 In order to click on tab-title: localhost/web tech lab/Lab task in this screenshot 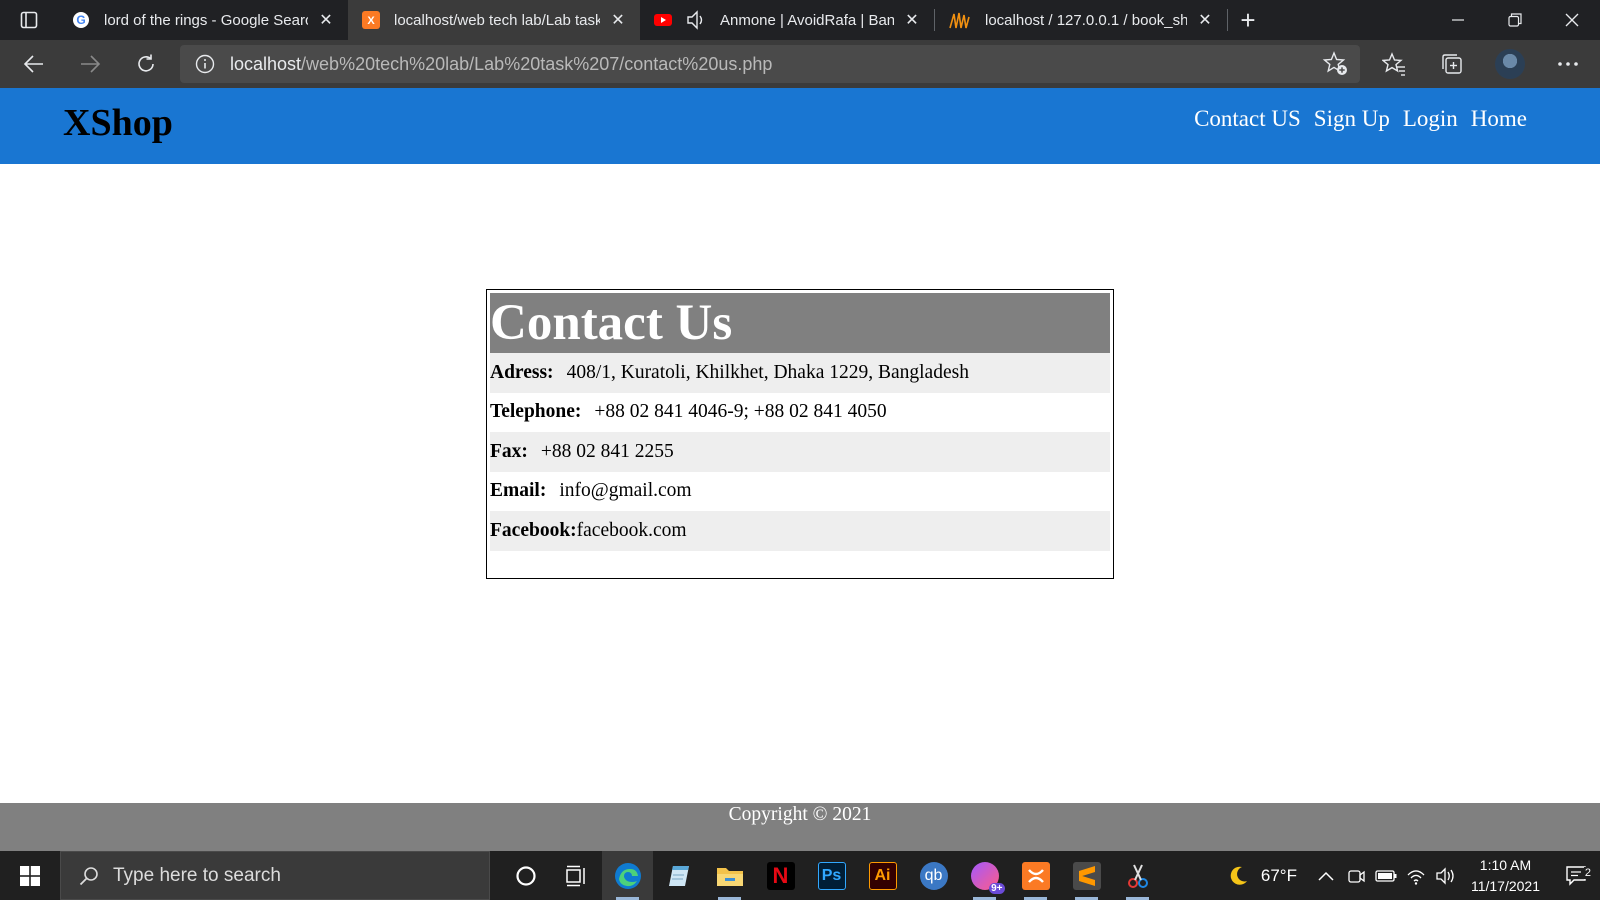, I will do `click(497, 20)`.